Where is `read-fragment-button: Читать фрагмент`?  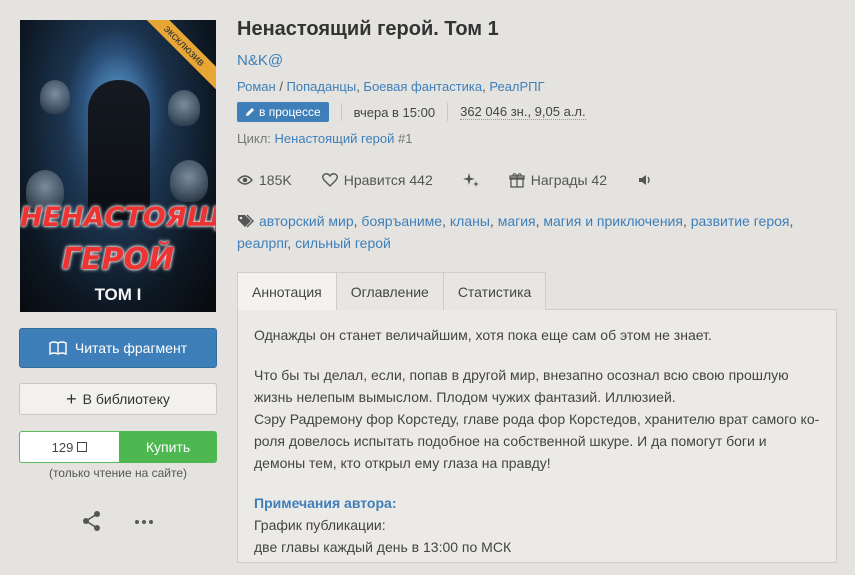 read-fragment-button: Читать фрагмент is located at coordinates (118, 348).